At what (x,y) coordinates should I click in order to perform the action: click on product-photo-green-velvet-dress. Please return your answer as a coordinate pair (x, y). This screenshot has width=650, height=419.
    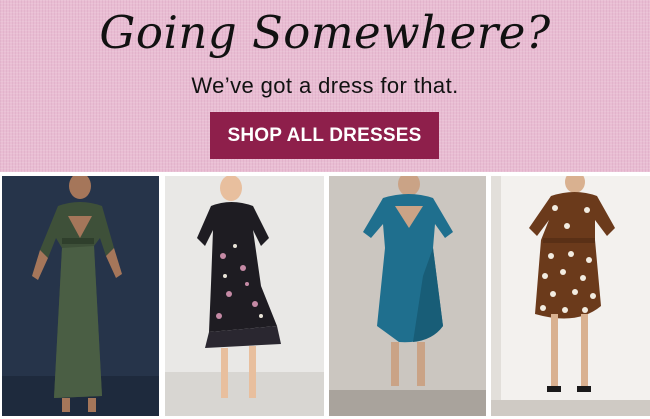
    Looking at the image, I should click on (80, 296).